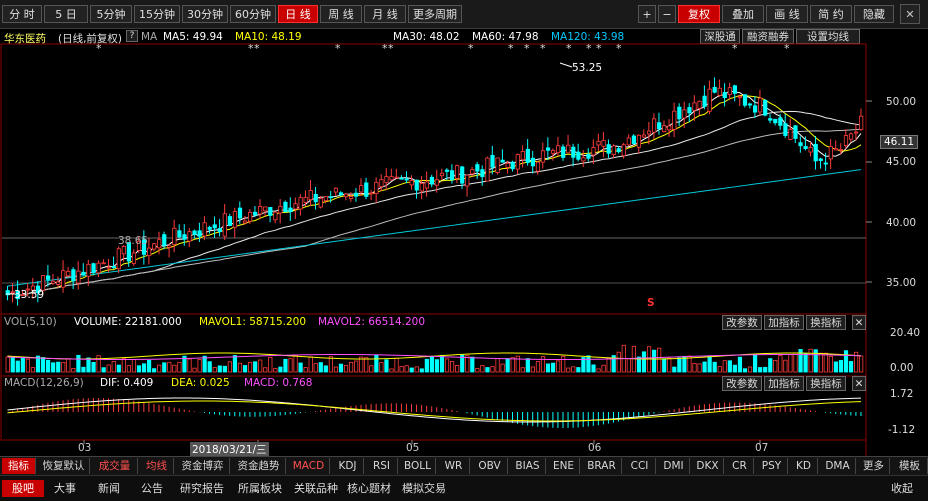 The height and width of the screenshot is (501, 928). I want to click on vol-title: VOL(5,10), so click(30, 322).